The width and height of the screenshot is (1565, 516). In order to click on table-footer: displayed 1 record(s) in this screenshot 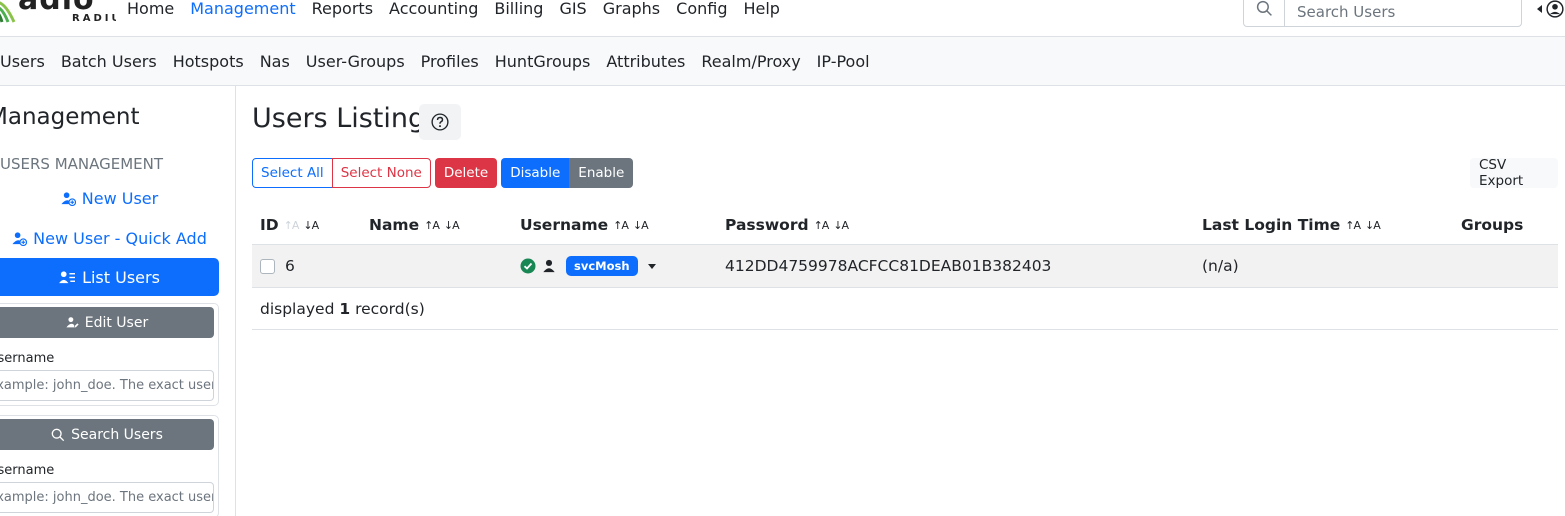, I will do `click(905, 309)`.